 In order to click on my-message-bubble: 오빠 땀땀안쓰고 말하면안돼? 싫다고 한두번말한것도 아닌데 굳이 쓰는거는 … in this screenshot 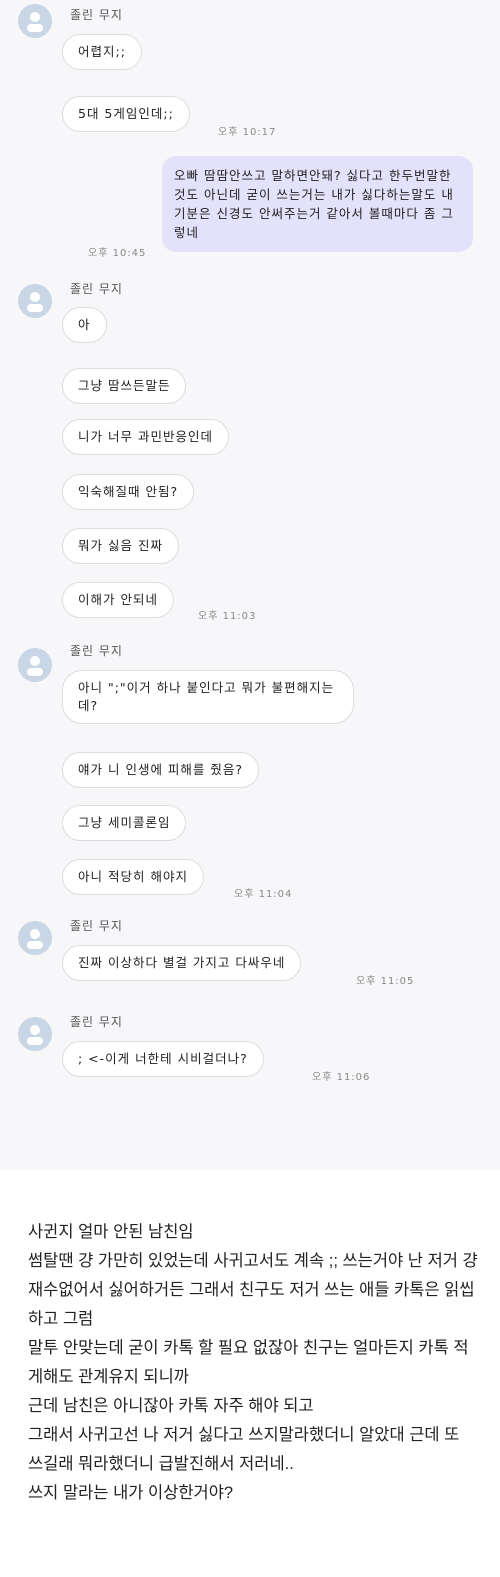, I will do `click(317, 204)`.